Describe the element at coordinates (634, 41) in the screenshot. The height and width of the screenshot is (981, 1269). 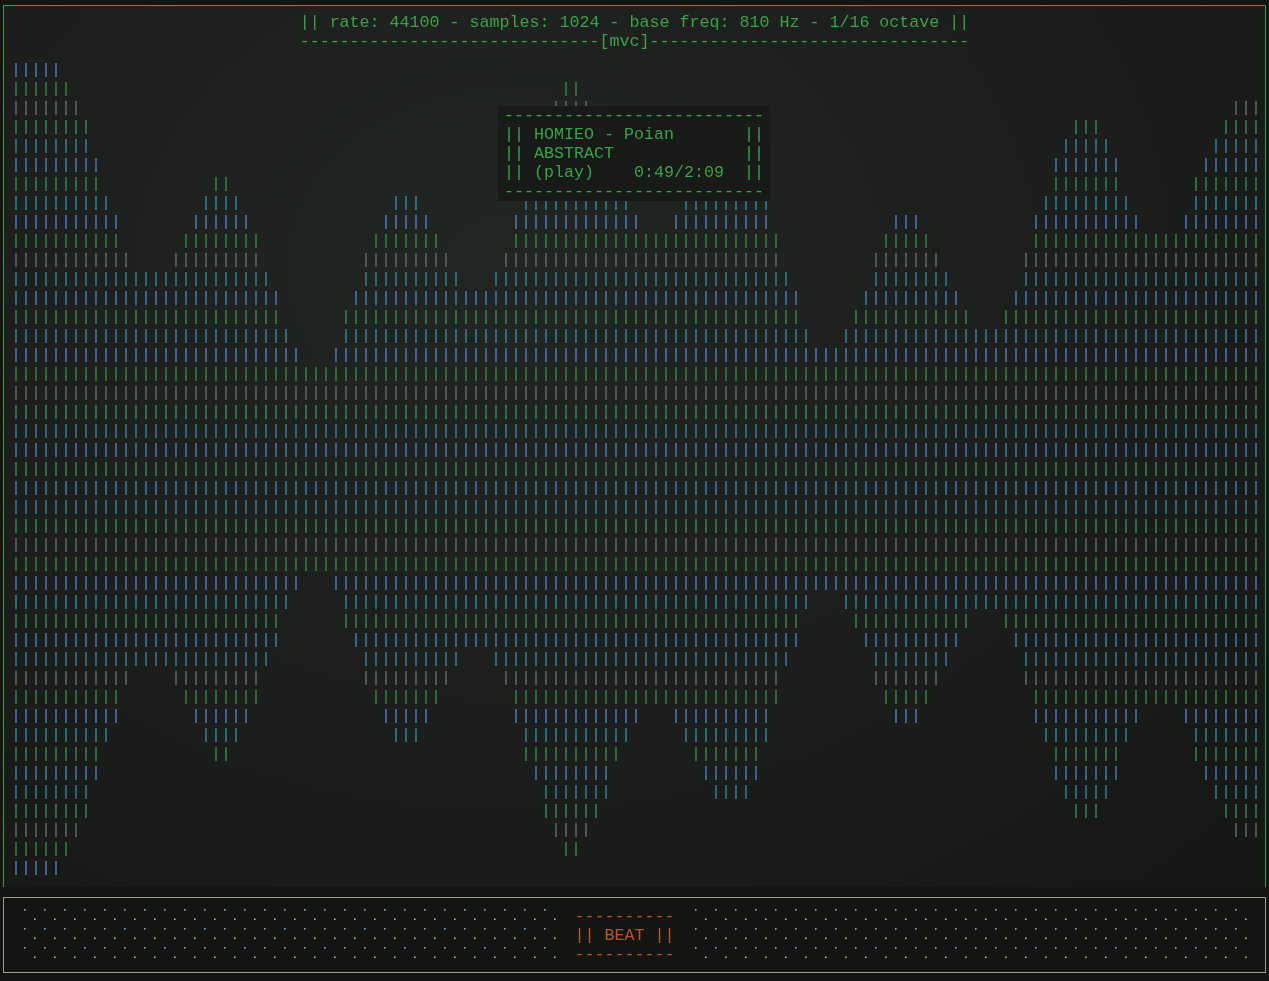
I see `title-divider: ------------------------------[mvc]--------------------------------` at that location.